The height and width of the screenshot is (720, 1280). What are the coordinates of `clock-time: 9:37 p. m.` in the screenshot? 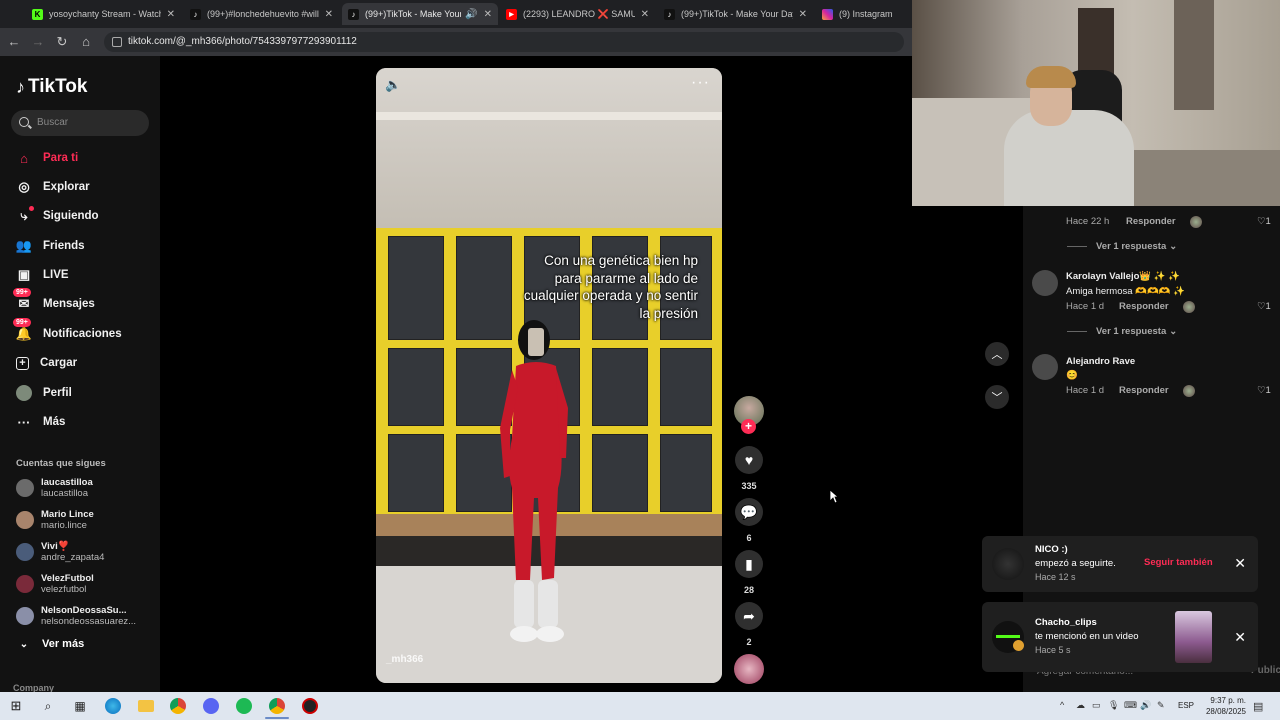 It's located at (1228, 700).